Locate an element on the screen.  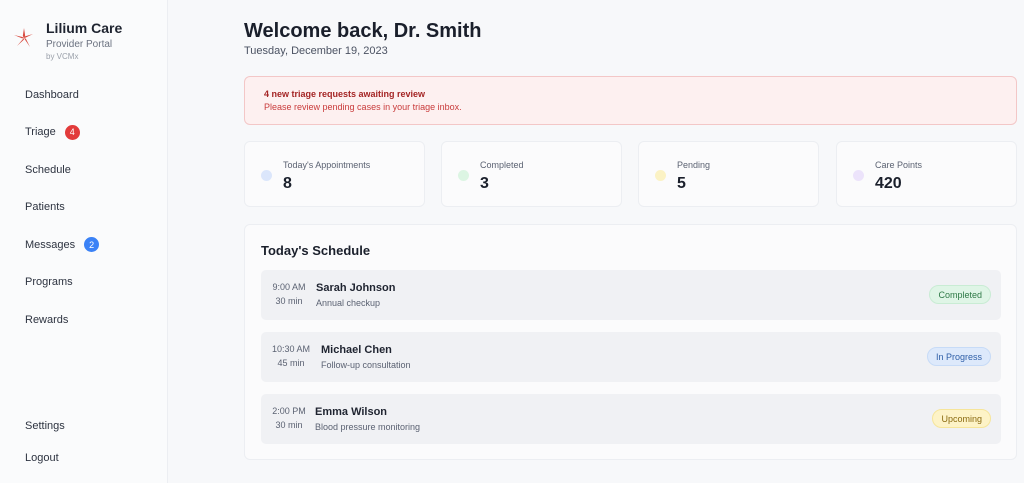
appointment-type: Blood pressure monitoring is located at coordinates (368, 427).